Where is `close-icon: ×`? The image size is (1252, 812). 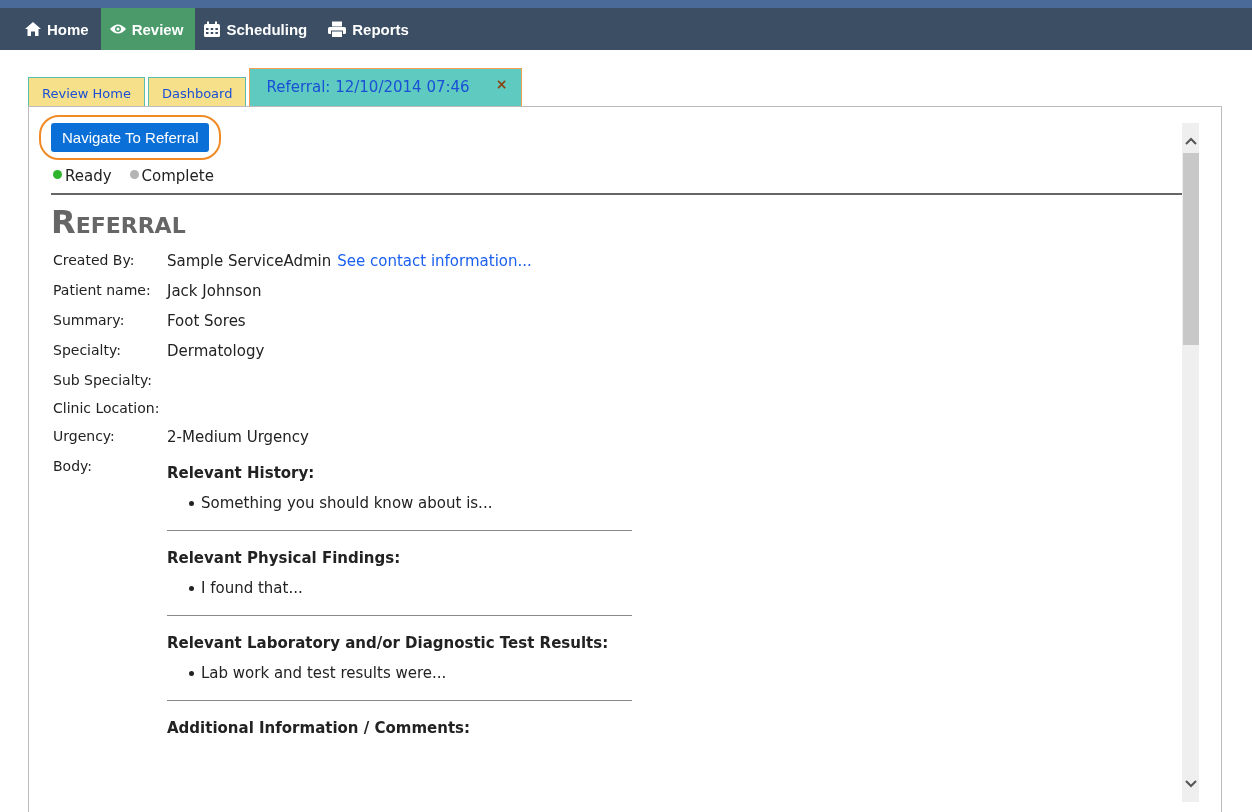 close-icon: × is located at coordinates (501, 84).